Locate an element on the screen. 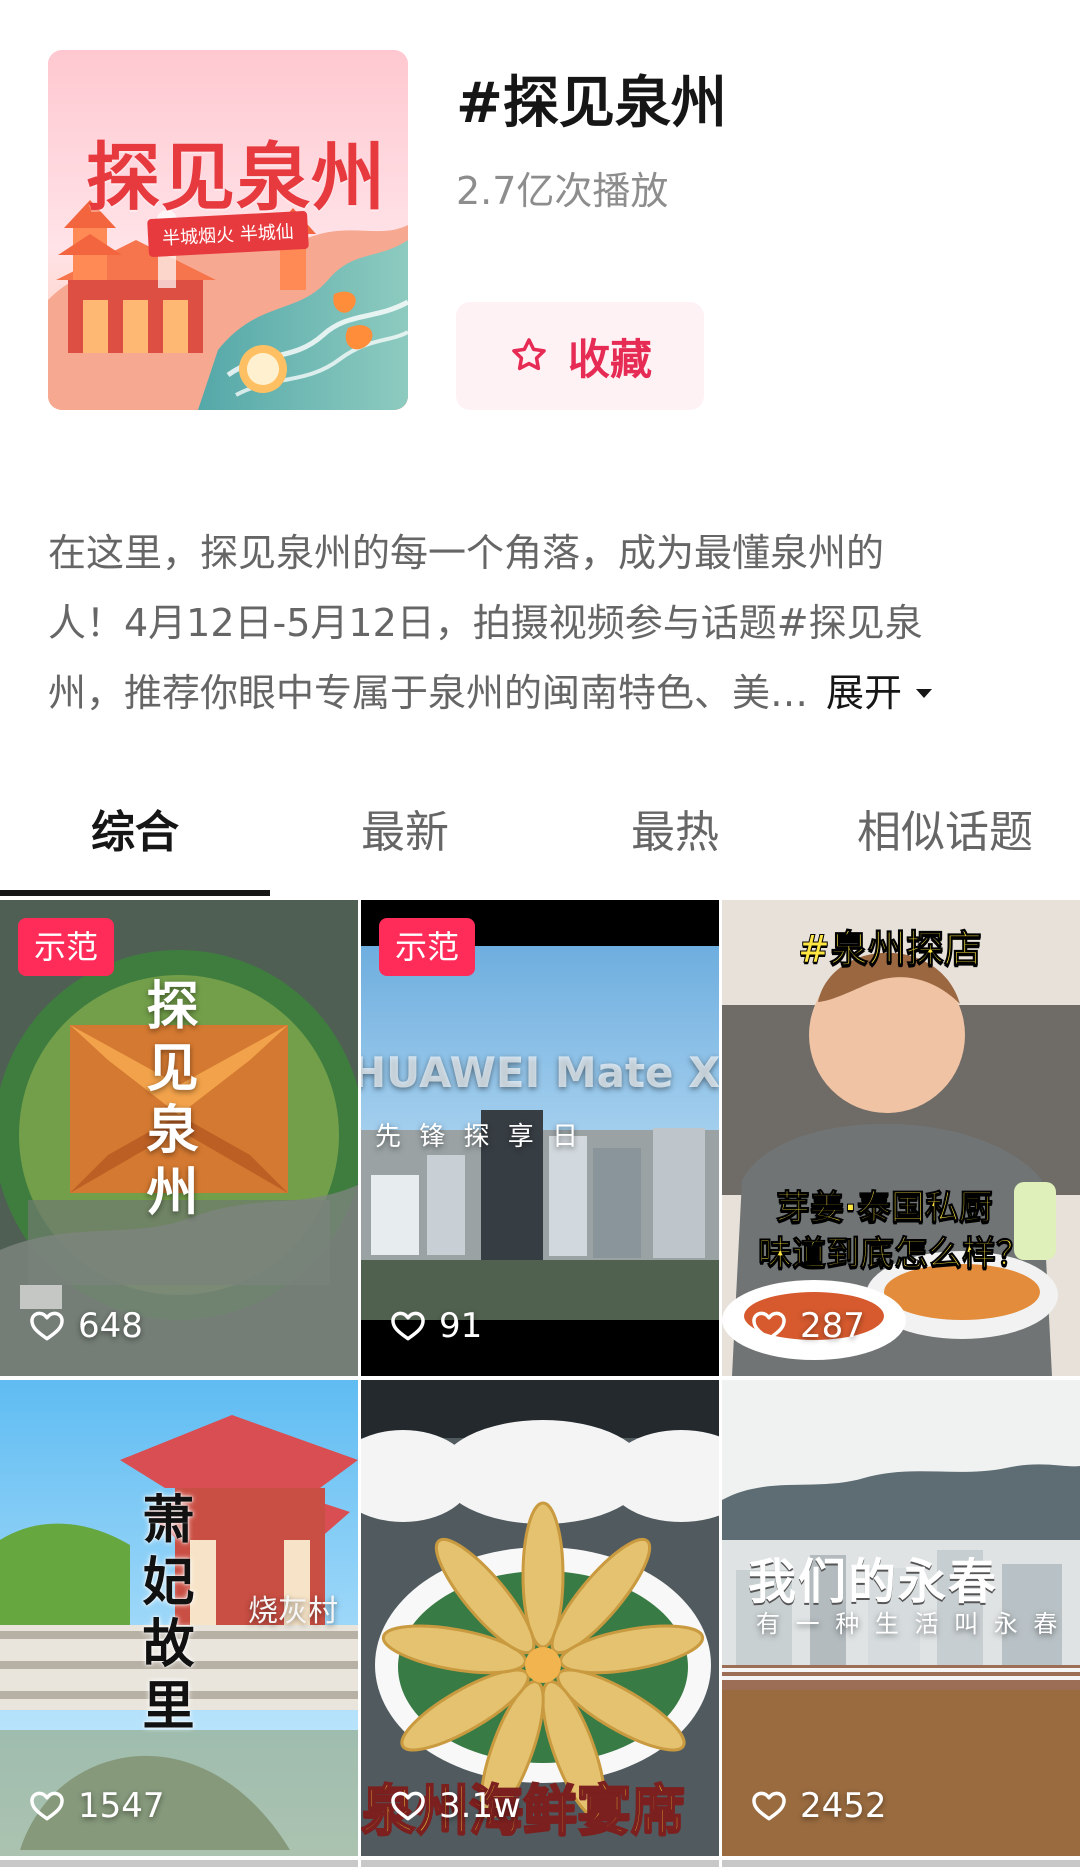 The image size is (1080, 1867). video-likes: 1547 is located at coordinates (96, 1806).